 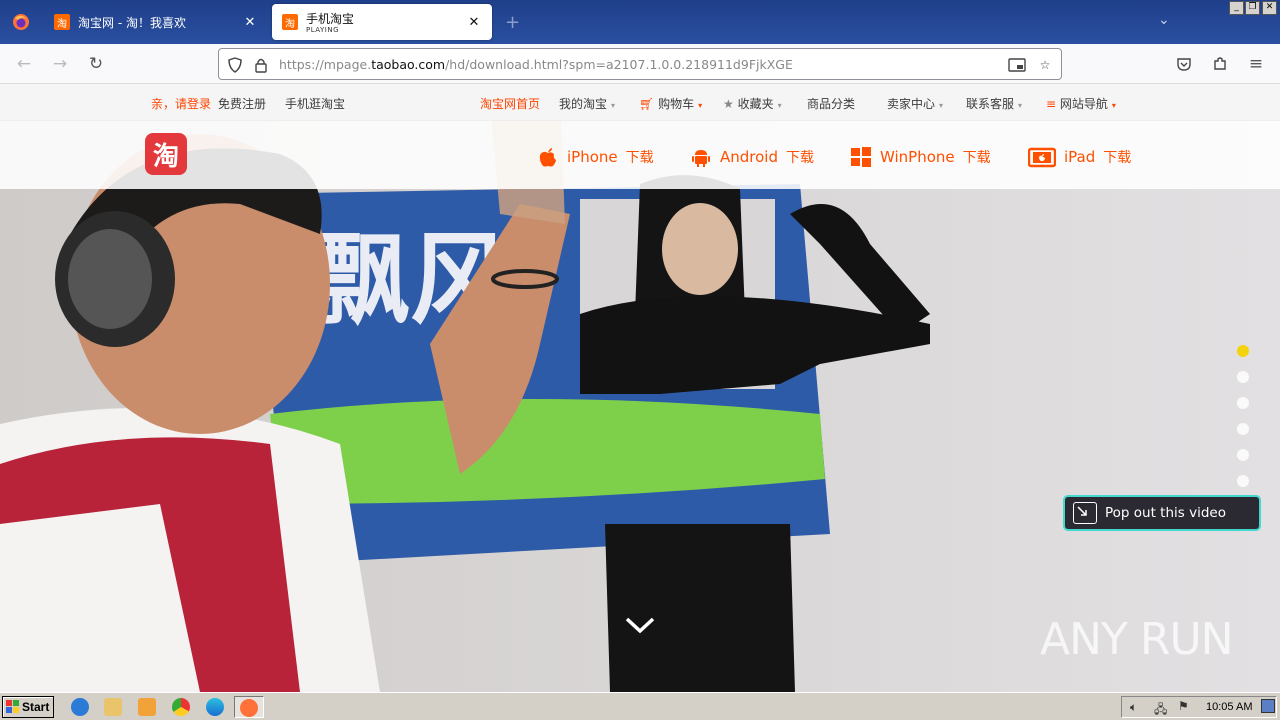 I want to click on pop-out-label: Pop out this video, so click(x=1165, y=513).